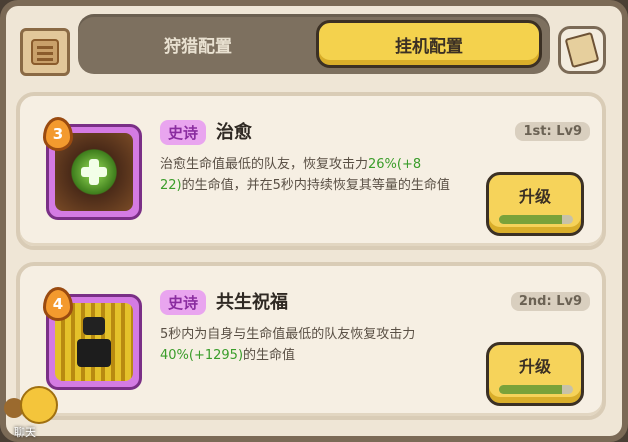 The image size is (628, 442). Describe the element at coordinates (92, 338) in the screenshot. I see `blessing-skill-icon: 4` at that location.